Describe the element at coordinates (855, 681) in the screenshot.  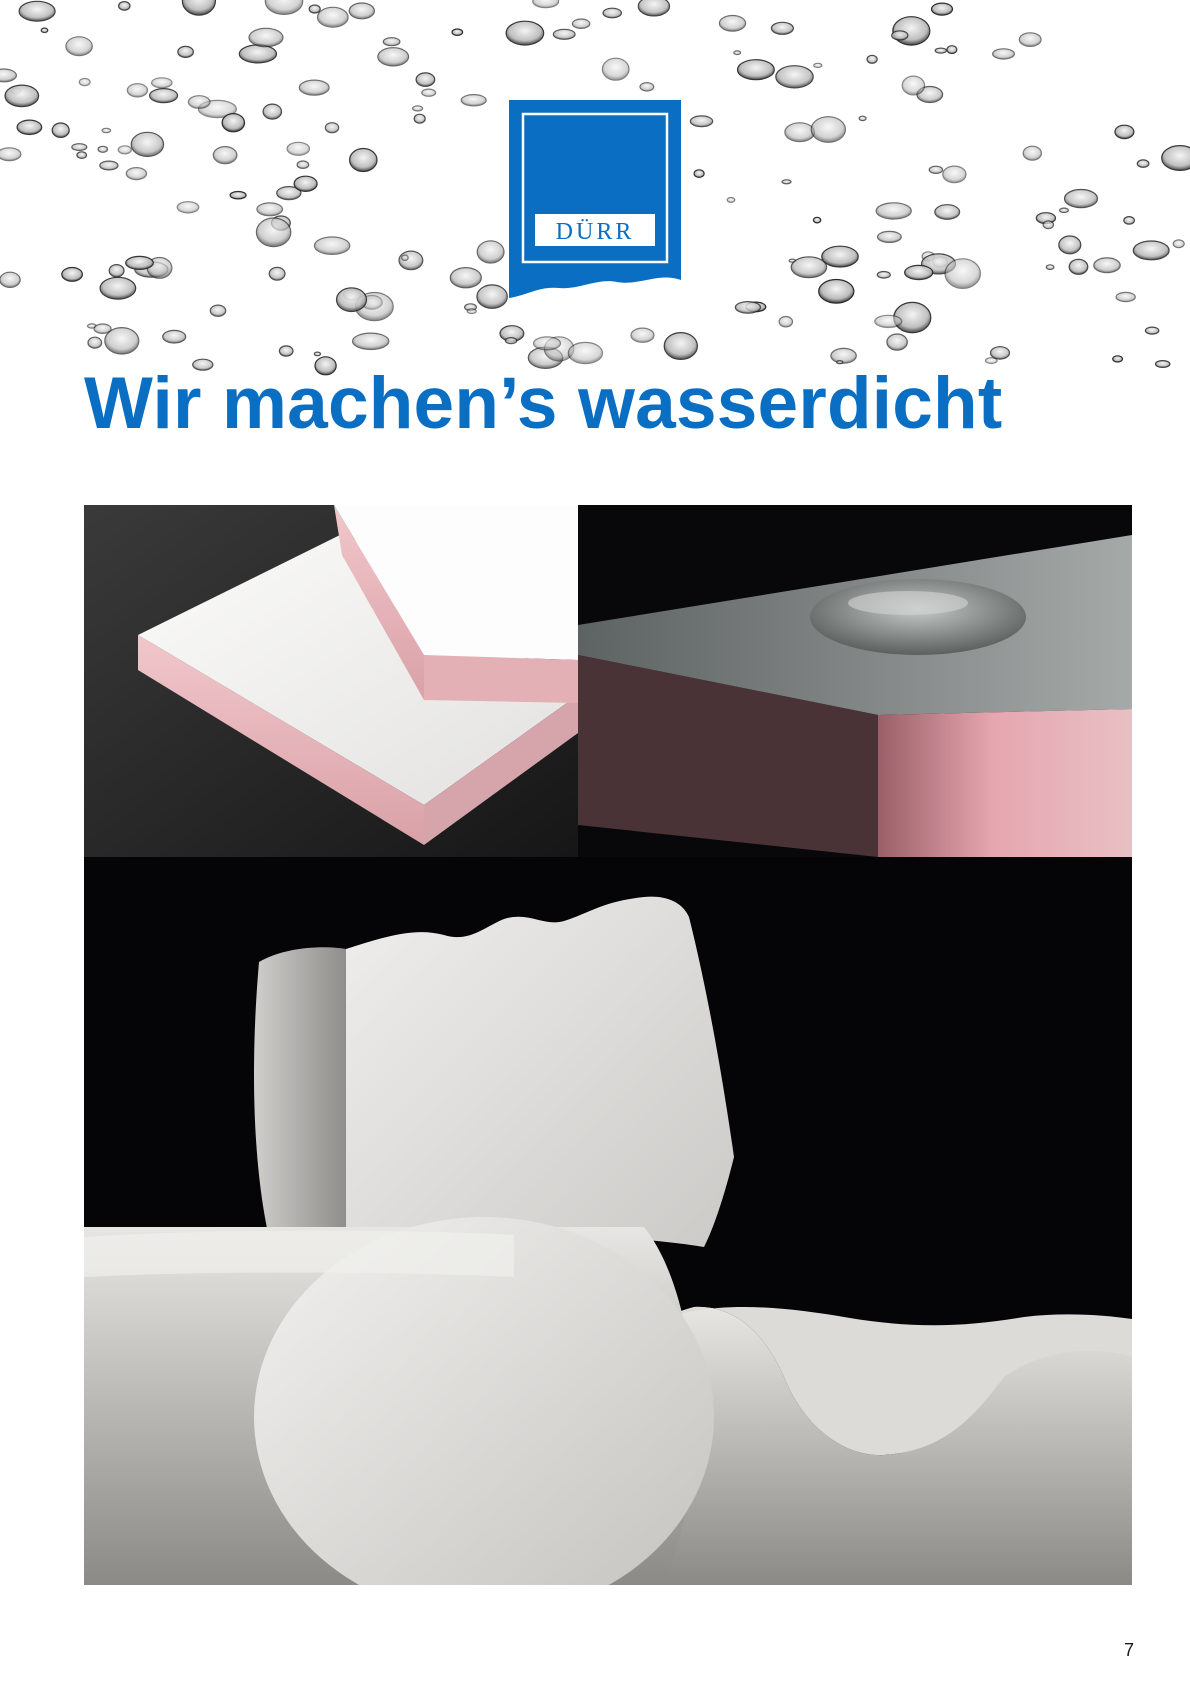
I see `photo-foam-water-drop` at that location.